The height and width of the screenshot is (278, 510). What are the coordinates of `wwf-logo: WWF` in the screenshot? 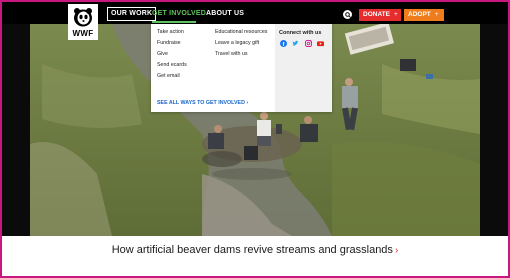 It's located at (83, 22).